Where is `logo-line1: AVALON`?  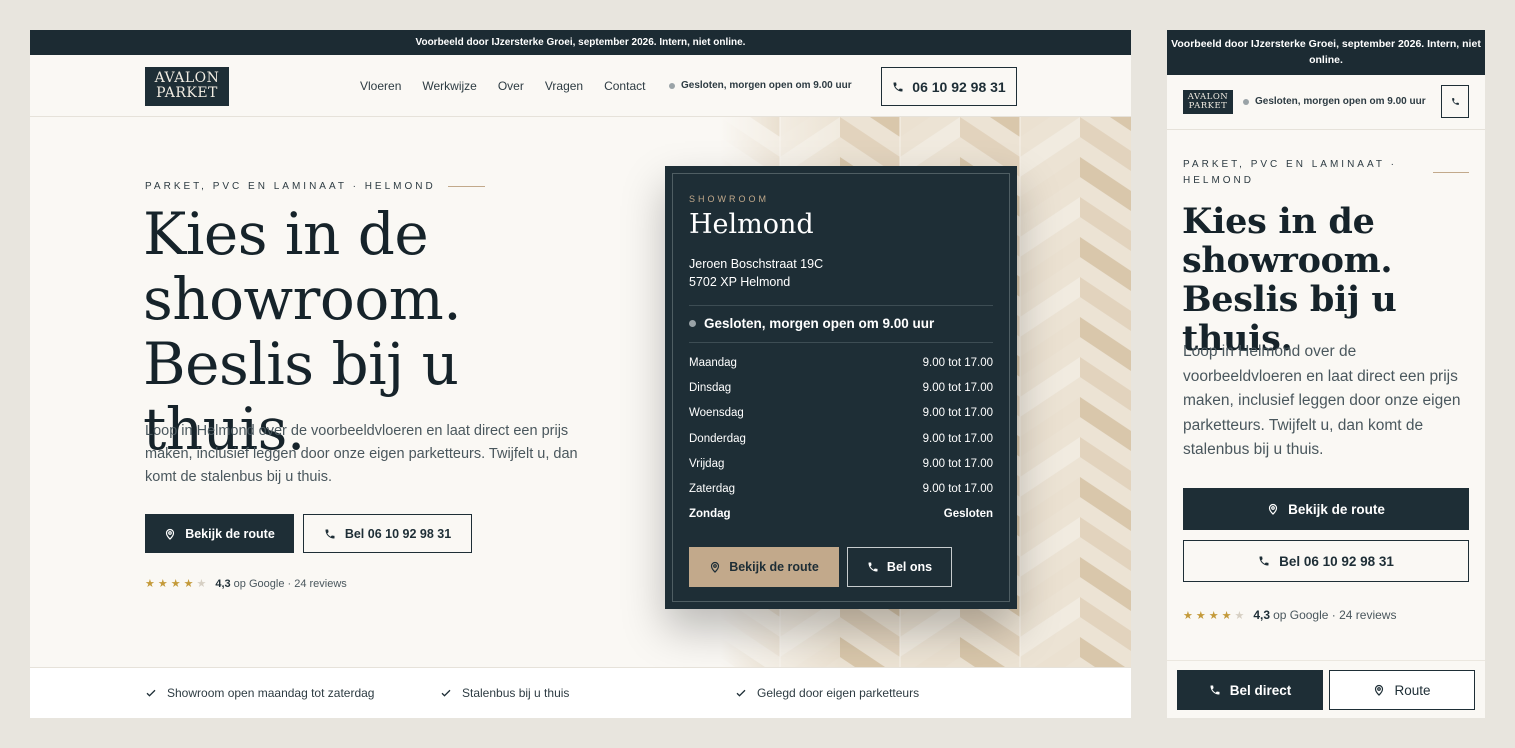 logo-line1: AVALON is located at coordinates (187, 78).